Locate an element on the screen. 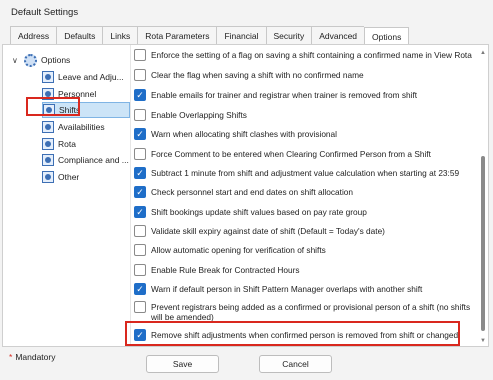  highlight-box-remove-adjustments is located at coordinates (292, 333).